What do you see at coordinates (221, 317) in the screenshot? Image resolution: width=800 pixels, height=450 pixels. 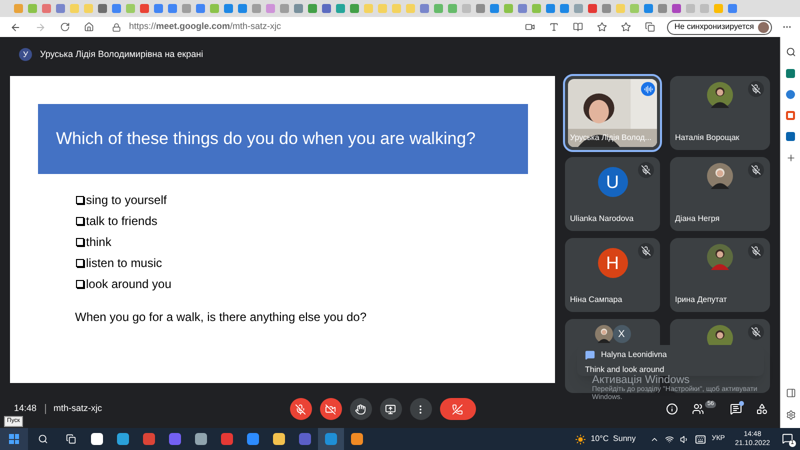 I see `slide-question: When you go for a walk, is there anything else you do?` at bounding box center [221, 317].